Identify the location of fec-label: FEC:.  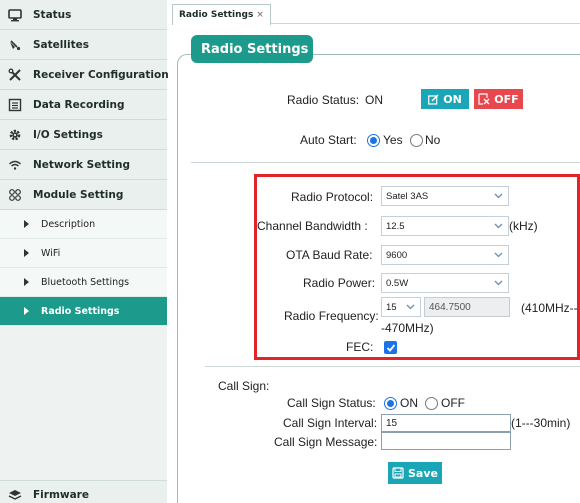
(360, 347).